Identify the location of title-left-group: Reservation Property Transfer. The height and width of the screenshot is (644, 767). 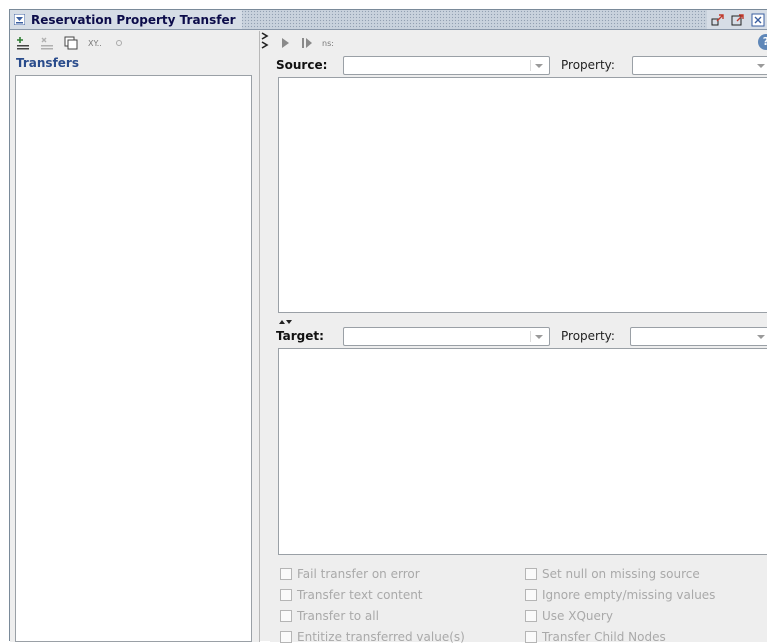
(126, 19).